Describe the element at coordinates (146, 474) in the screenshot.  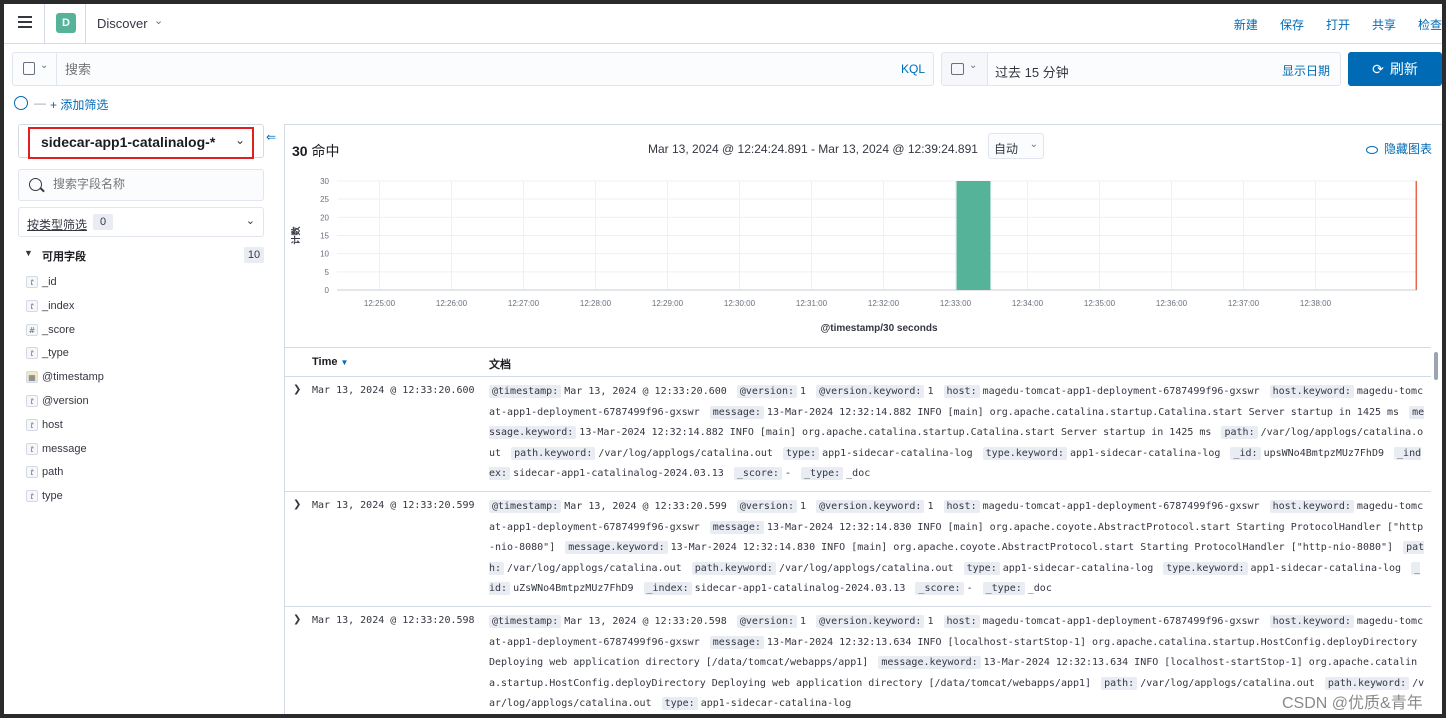
I see `field-item: t path` at that location.